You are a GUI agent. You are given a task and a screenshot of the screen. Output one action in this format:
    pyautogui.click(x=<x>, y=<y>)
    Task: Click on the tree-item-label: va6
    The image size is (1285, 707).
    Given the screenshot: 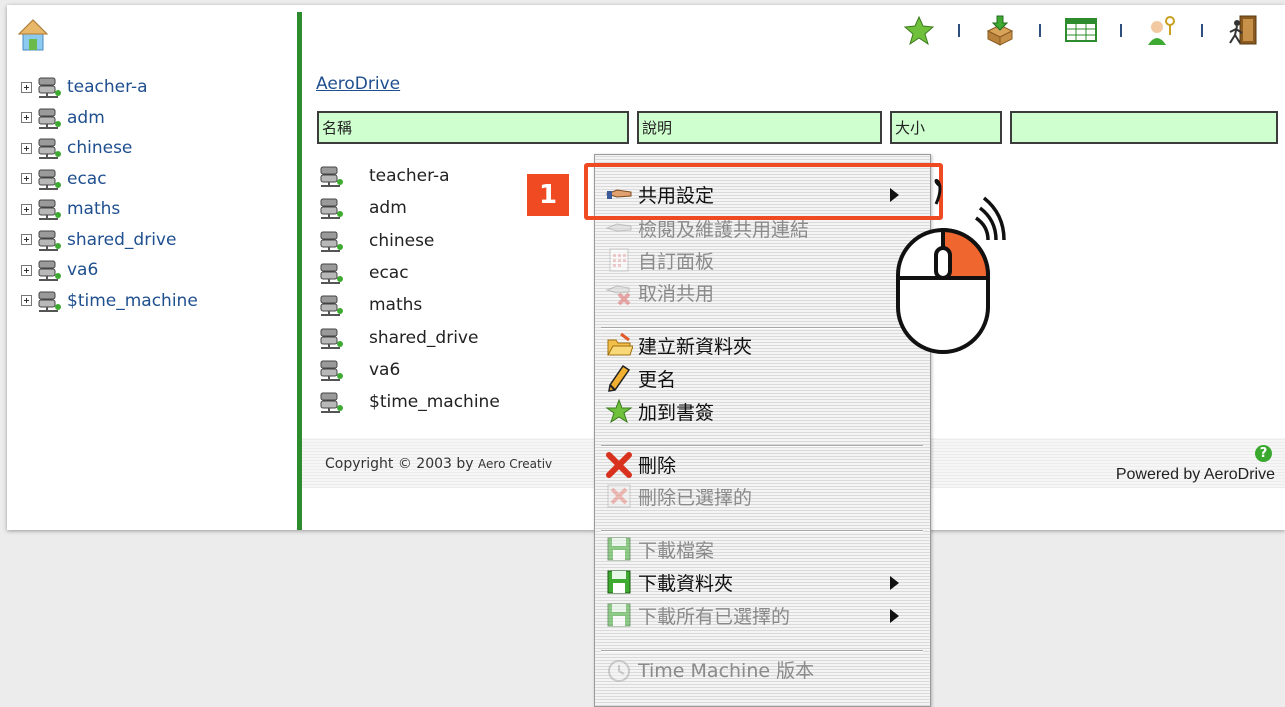 What is the action you would take?
    pyautogui.click(x=82, y=270)
    